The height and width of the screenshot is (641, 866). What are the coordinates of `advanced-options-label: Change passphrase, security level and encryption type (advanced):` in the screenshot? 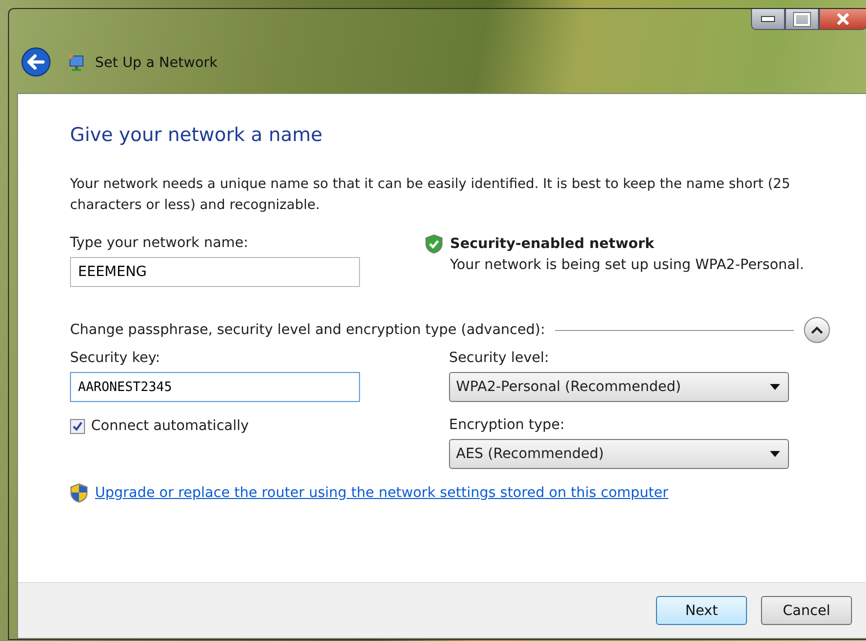 It's located at (308, 330).